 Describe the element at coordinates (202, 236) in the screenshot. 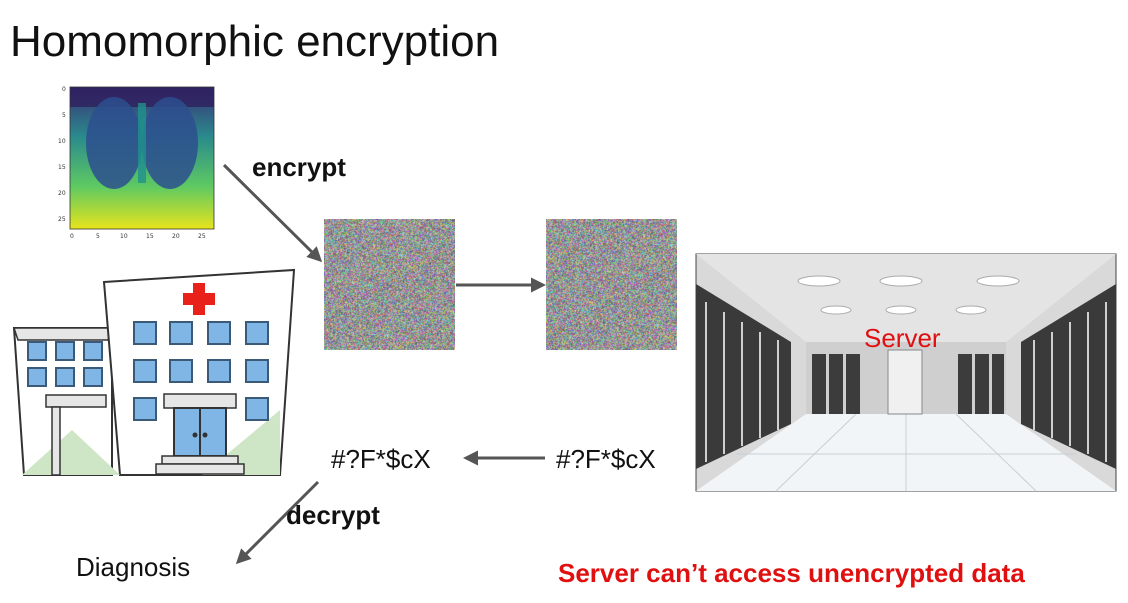

I see `xray-xtick: 25` at that location.